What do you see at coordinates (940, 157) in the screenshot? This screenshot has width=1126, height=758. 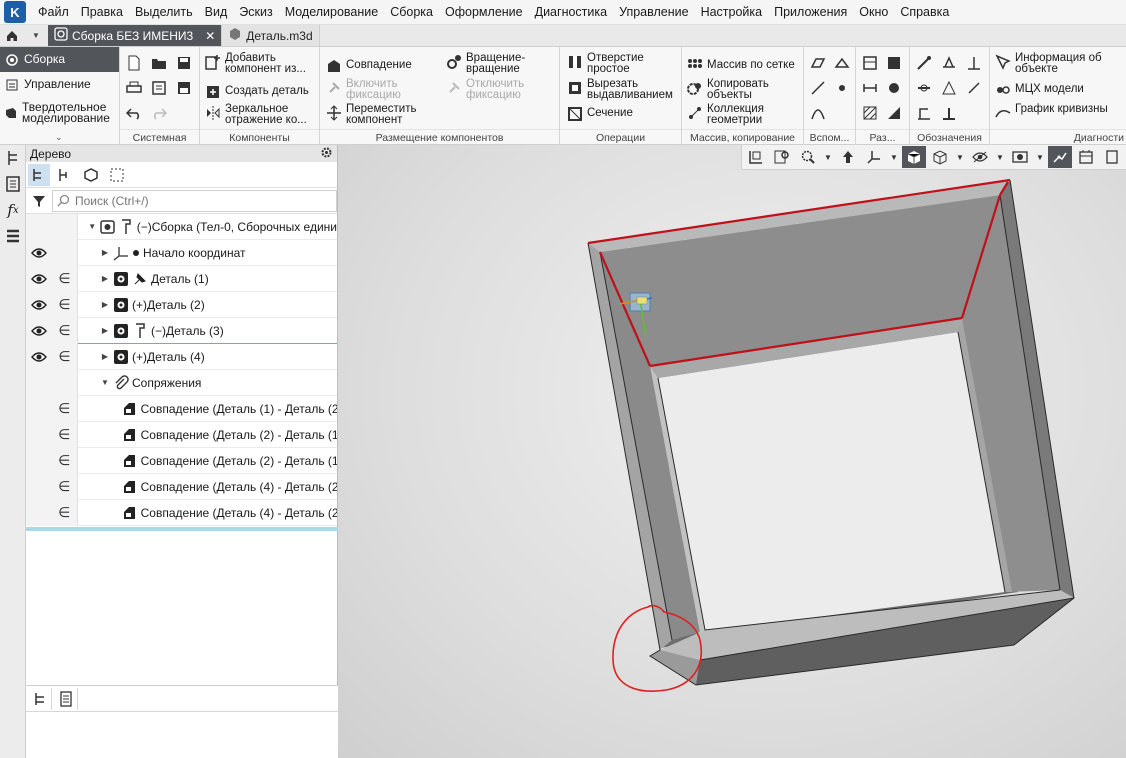 I see `wireframe-view-icon` at bounding box center [940, 157].